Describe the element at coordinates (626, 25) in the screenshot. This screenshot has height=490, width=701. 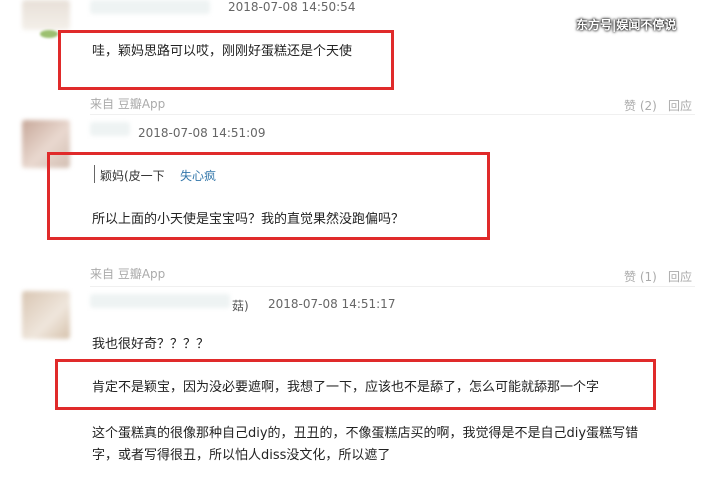
I see `watermark-label: 东方号|娱闻不停说` at that location.